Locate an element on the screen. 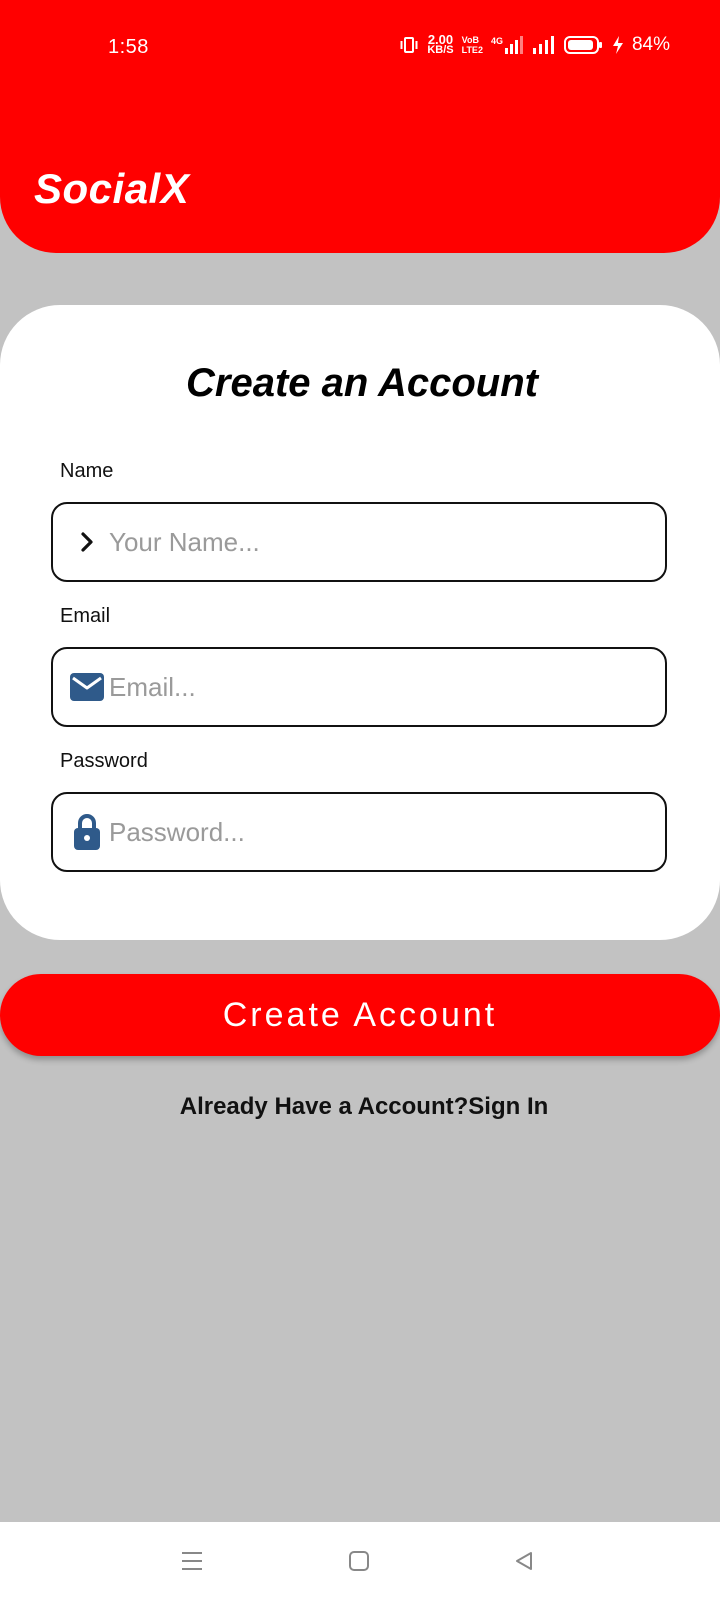 The image size is (720, 1600). password-label: Password is located at coordinates (104, 761).